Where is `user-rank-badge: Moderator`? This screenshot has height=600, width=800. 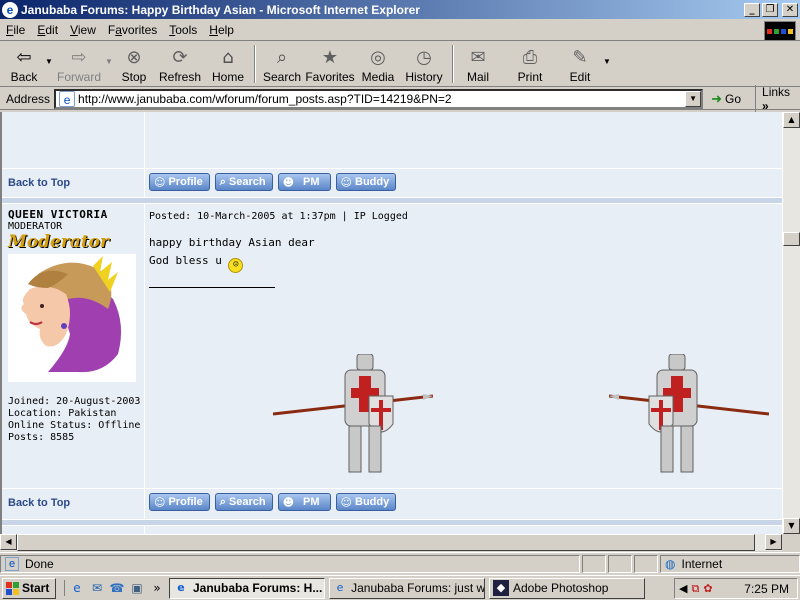
user-rank-badge: Moderator is located at coordinates (58, 242).